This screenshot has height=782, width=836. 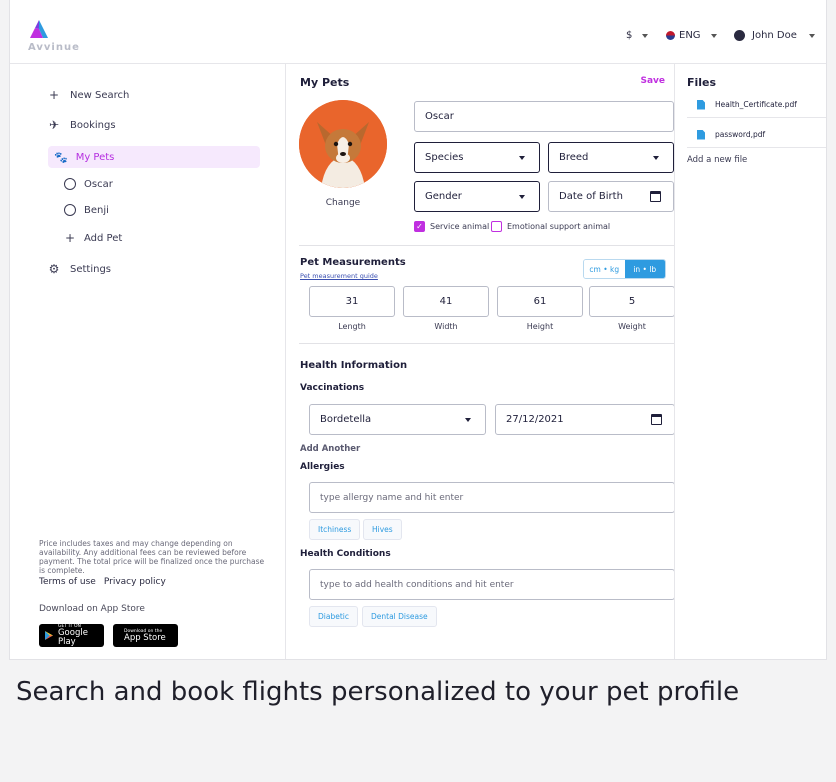 What do you see at coordinates (477, 157) in the screenshot?
I see `species-select: Species` at bounding box center [477, 157].